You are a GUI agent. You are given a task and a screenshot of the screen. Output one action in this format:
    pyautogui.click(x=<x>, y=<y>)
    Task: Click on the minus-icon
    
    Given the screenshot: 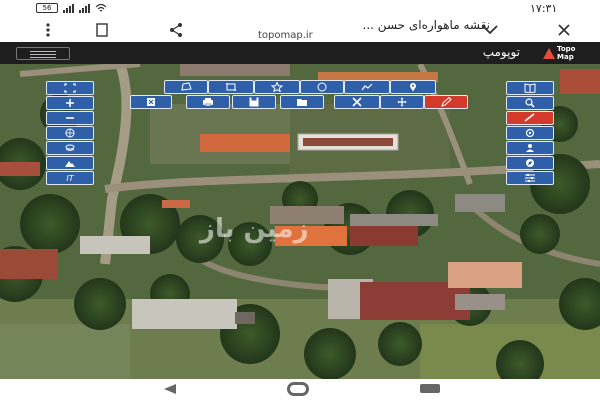 What is the action you would take?
    pyautogui.click(x=70, y=118)
    